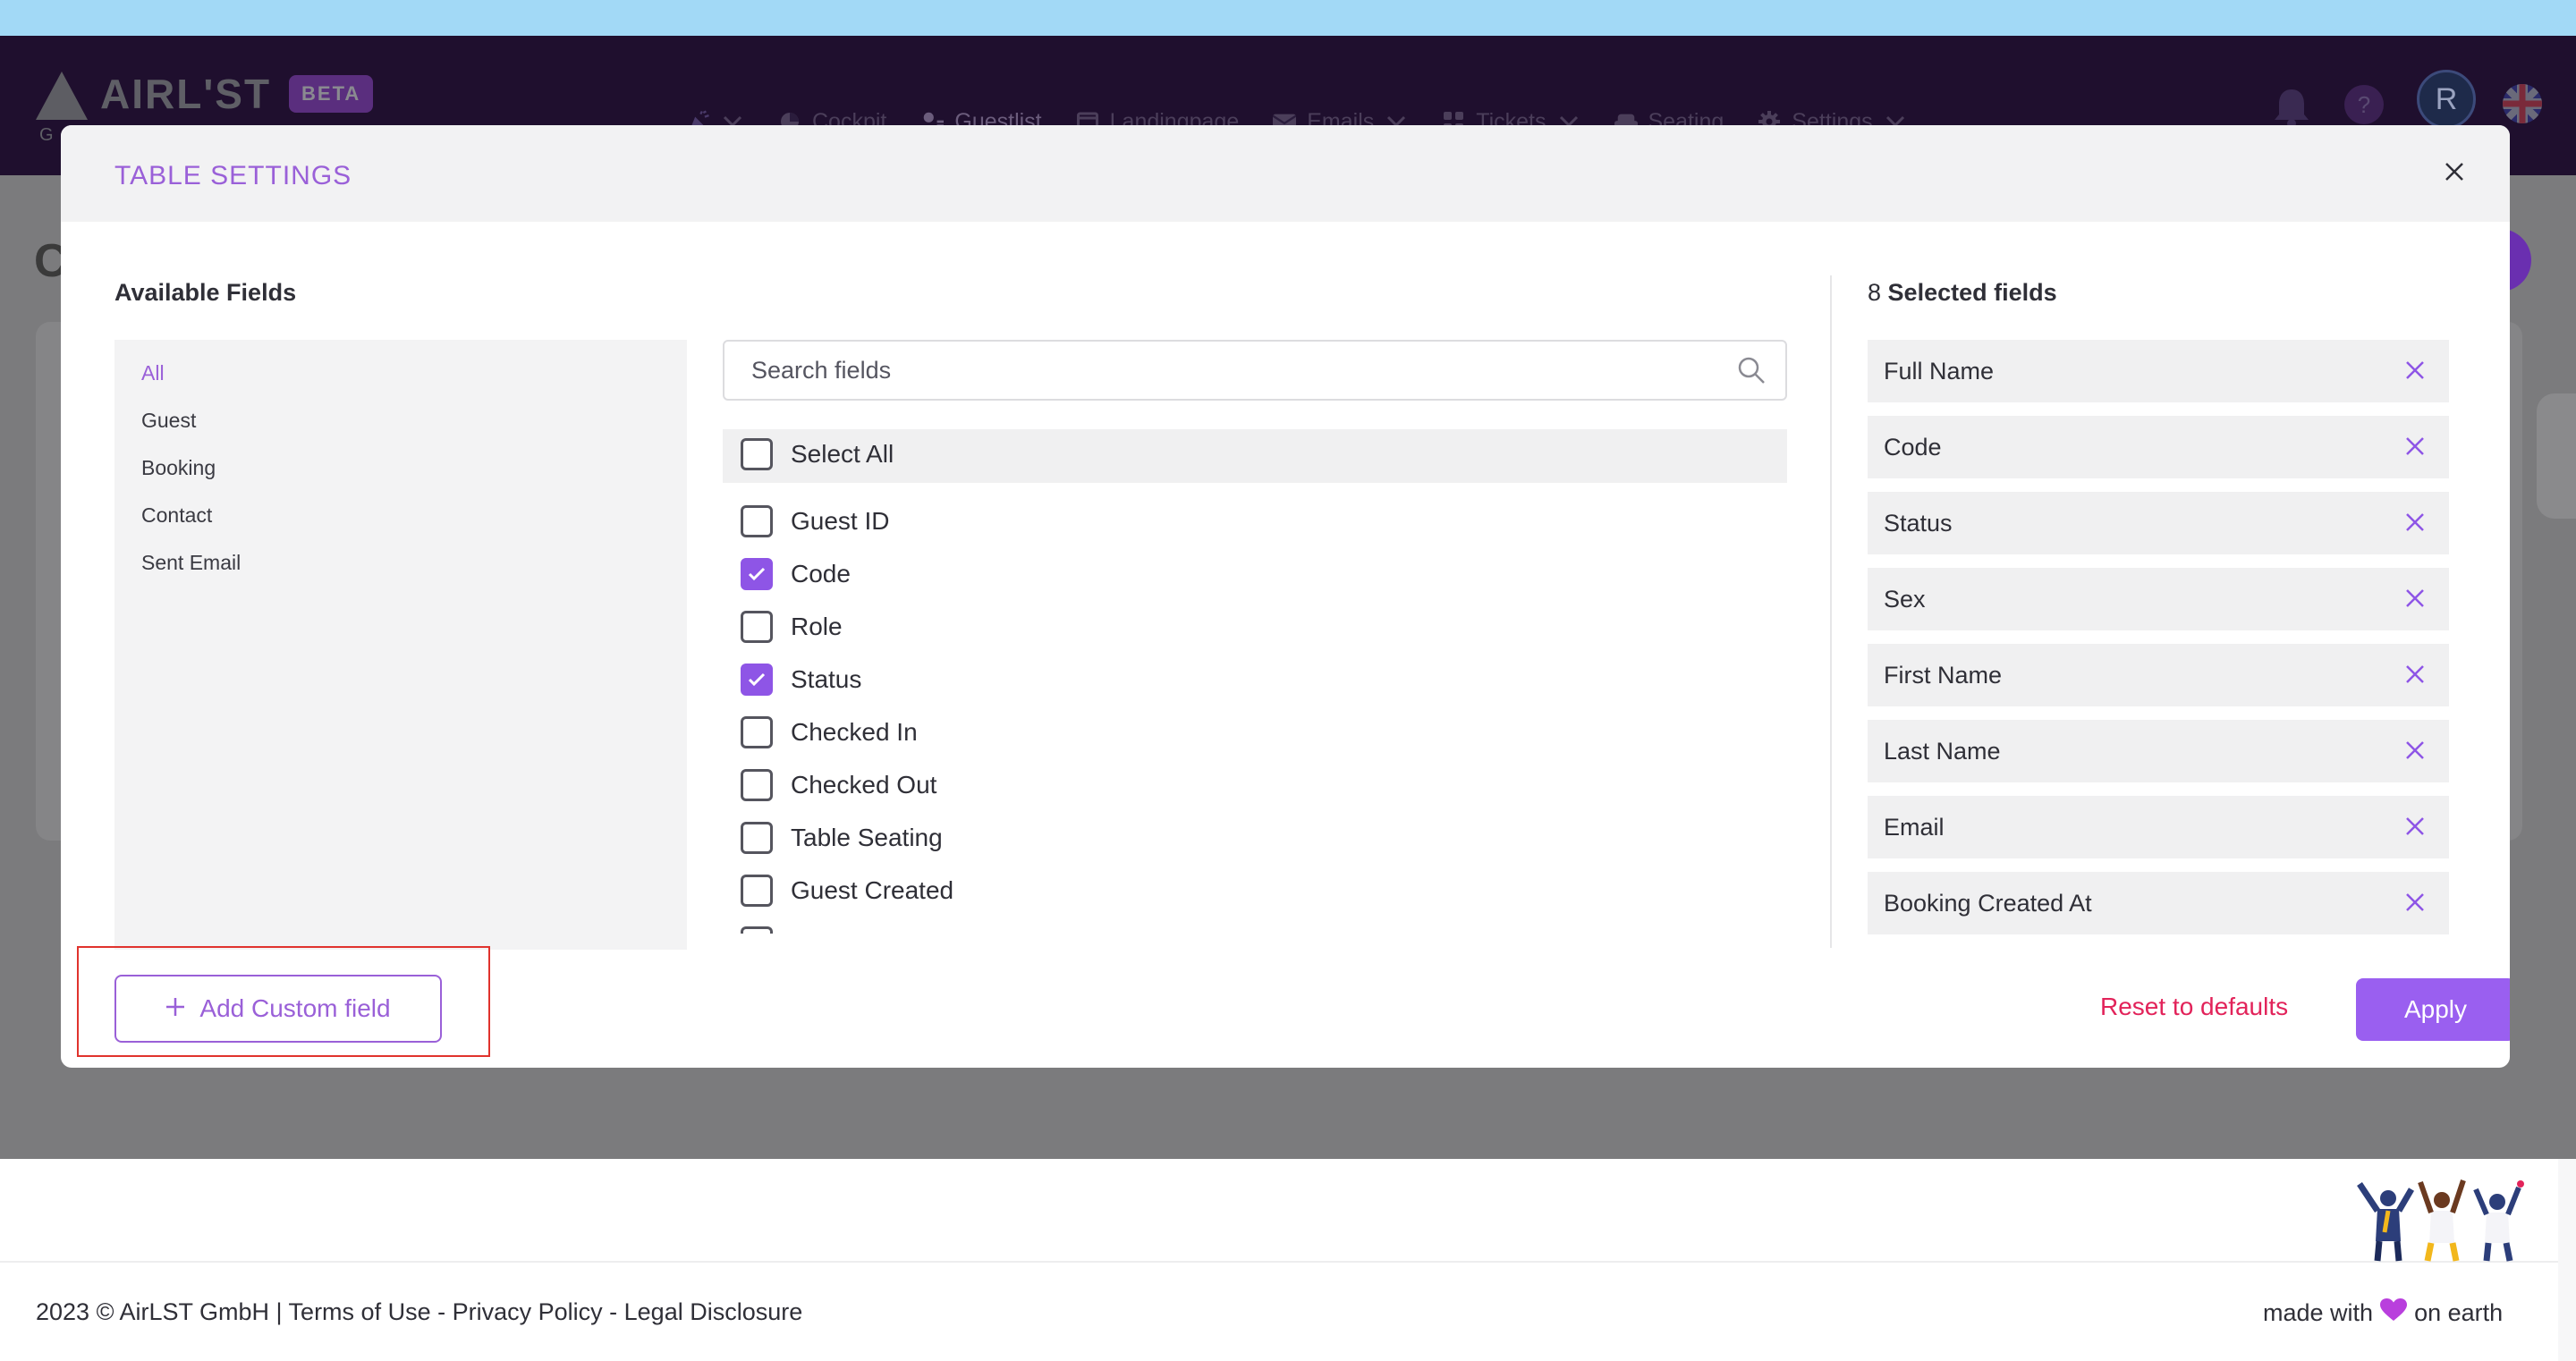  I want to click on field-label: Checked In, so click(854, 732).